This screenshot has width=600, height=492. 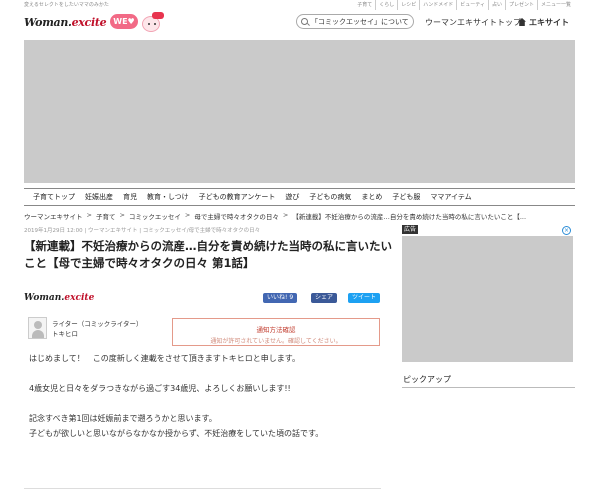 What do you see at coordinates (522, 22) in the screenshot?
I see `home-icon` at bounding box center [522, 22].